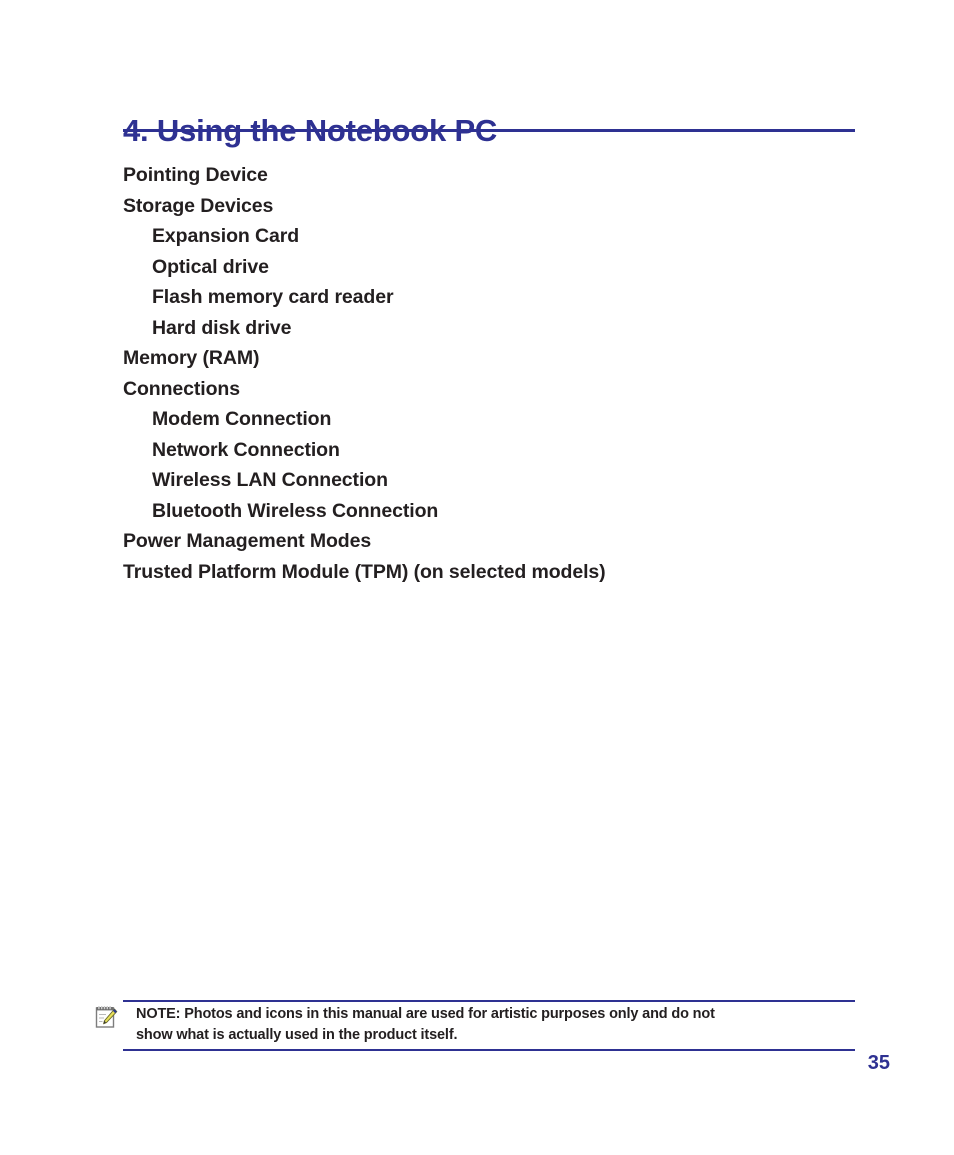  What do you see at coordinates (489, 130) in the screenshot?
I see `title-underline-rule` at bounding box center [489, 130].